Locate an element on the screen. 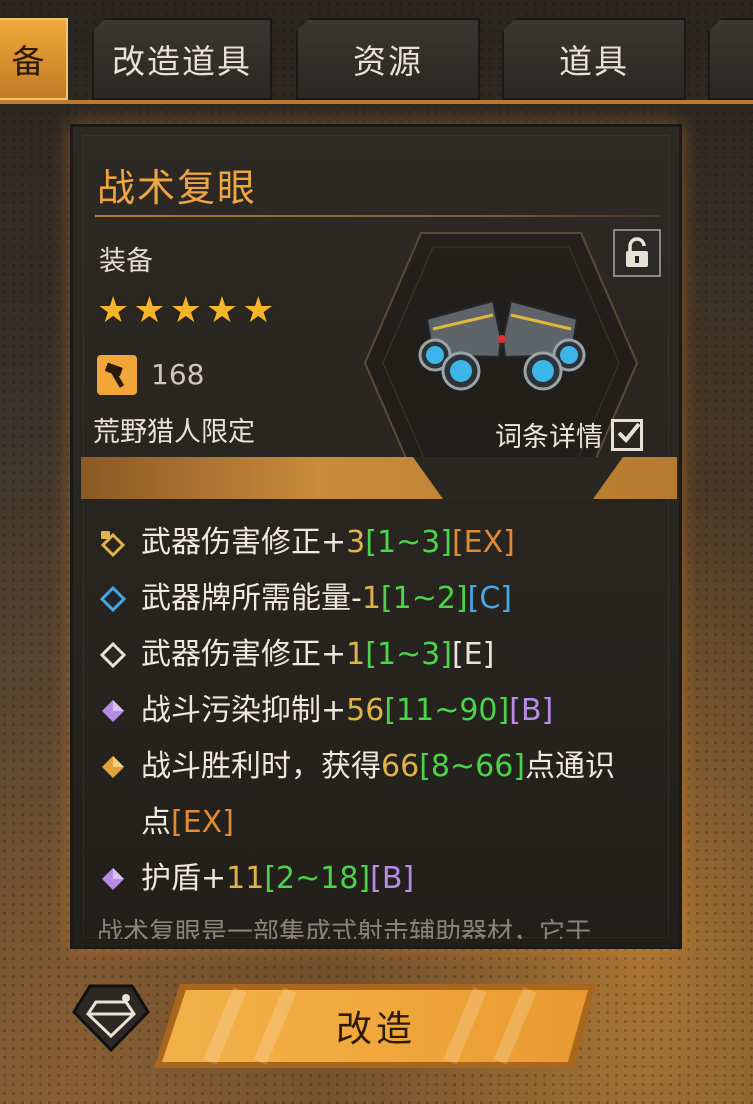 Image resolution: width=753 pixels, height=1104 pixels. affix-sign: - is located at coordinates (356, 598).